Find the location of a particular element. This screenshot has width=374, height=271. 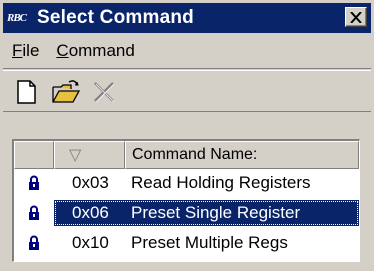

menu-file: File is located at coordinates (25, 51).